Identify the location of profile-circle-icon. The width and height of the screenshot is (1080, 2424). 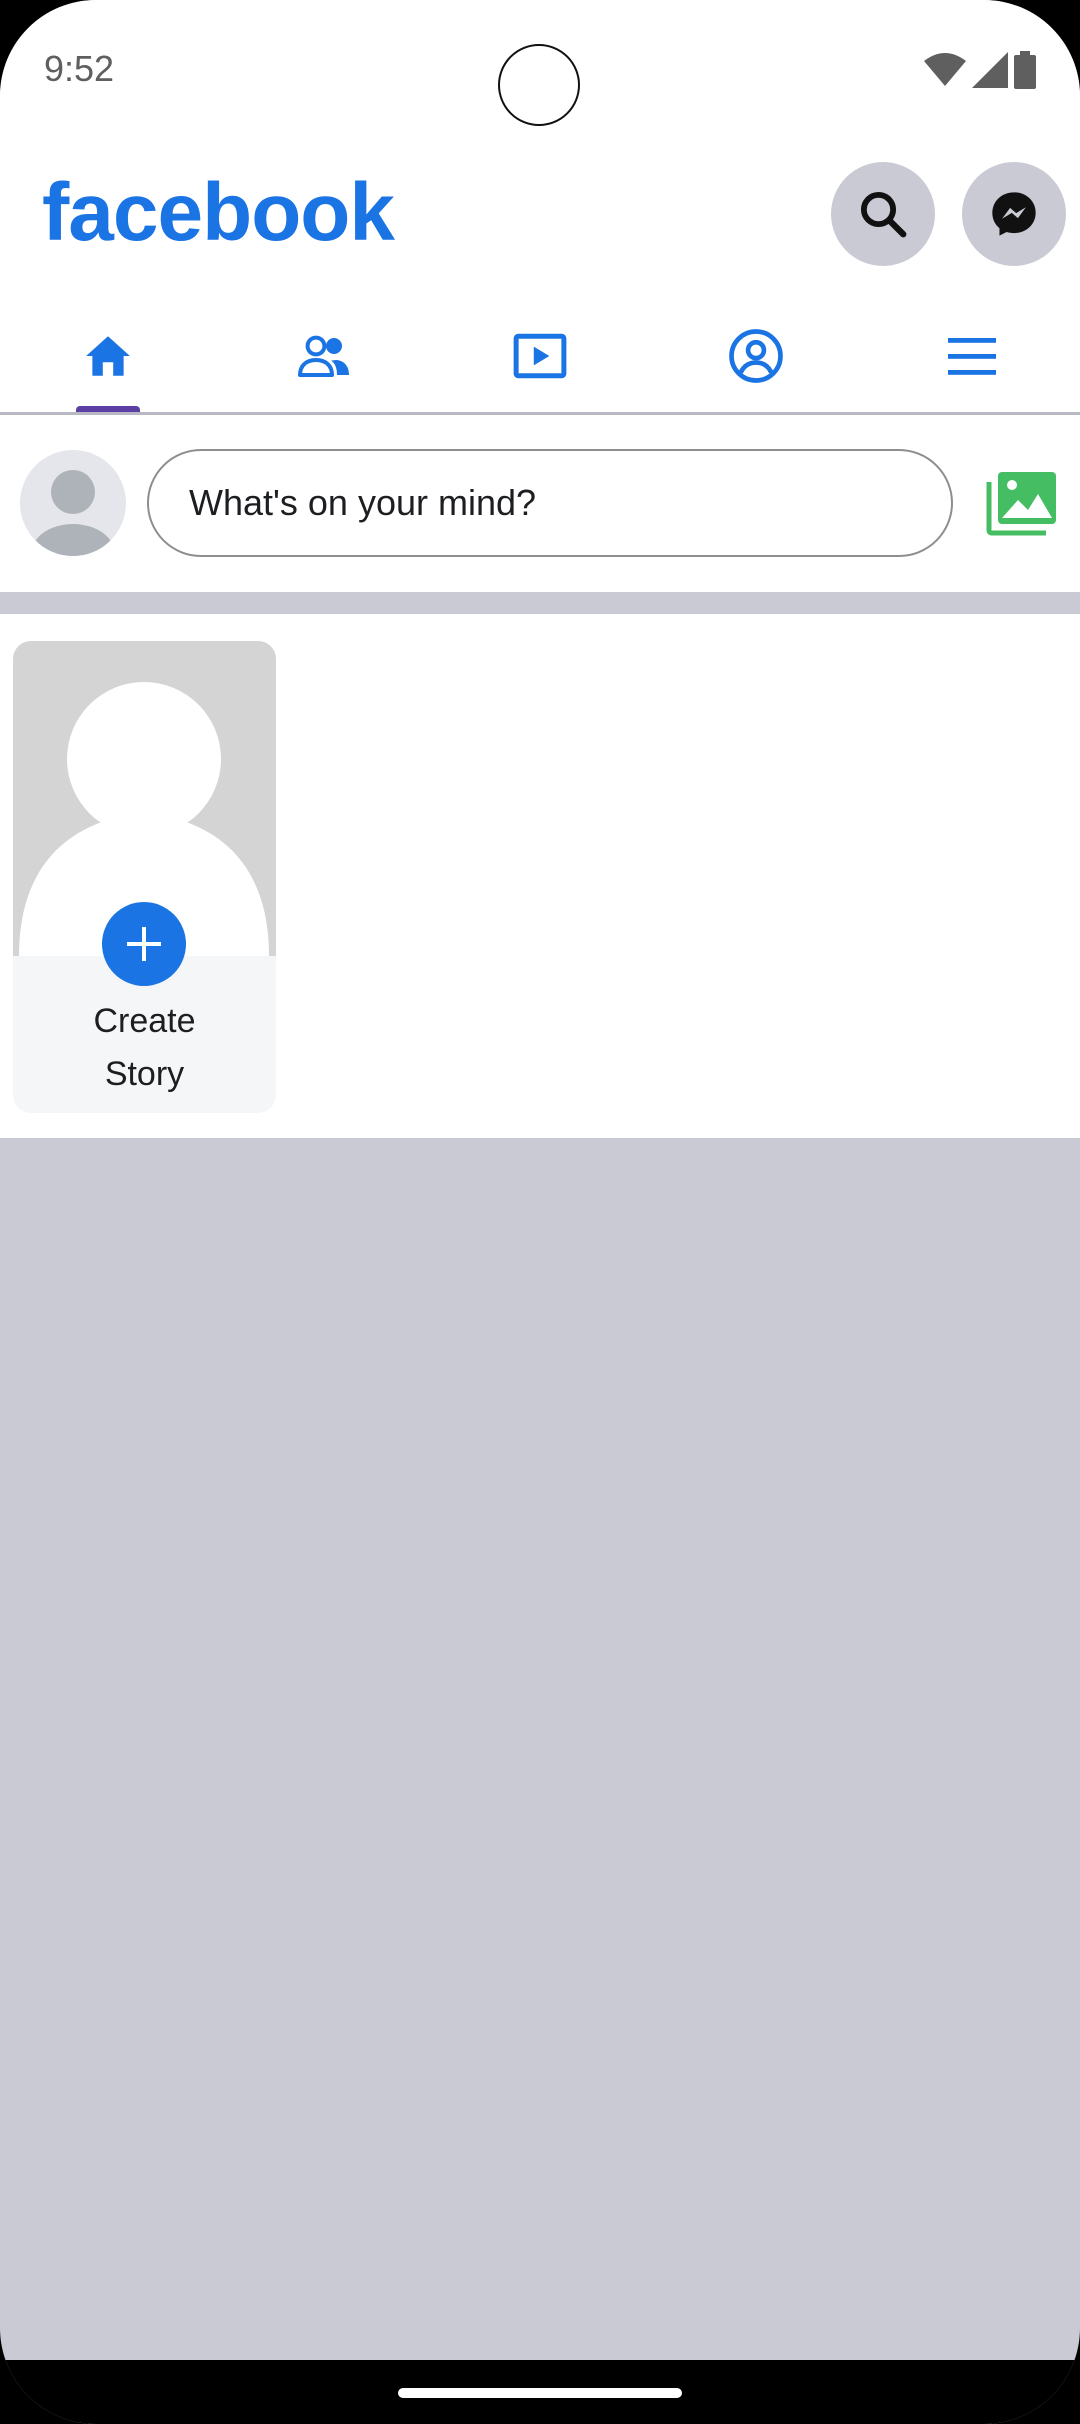
(756, 356).